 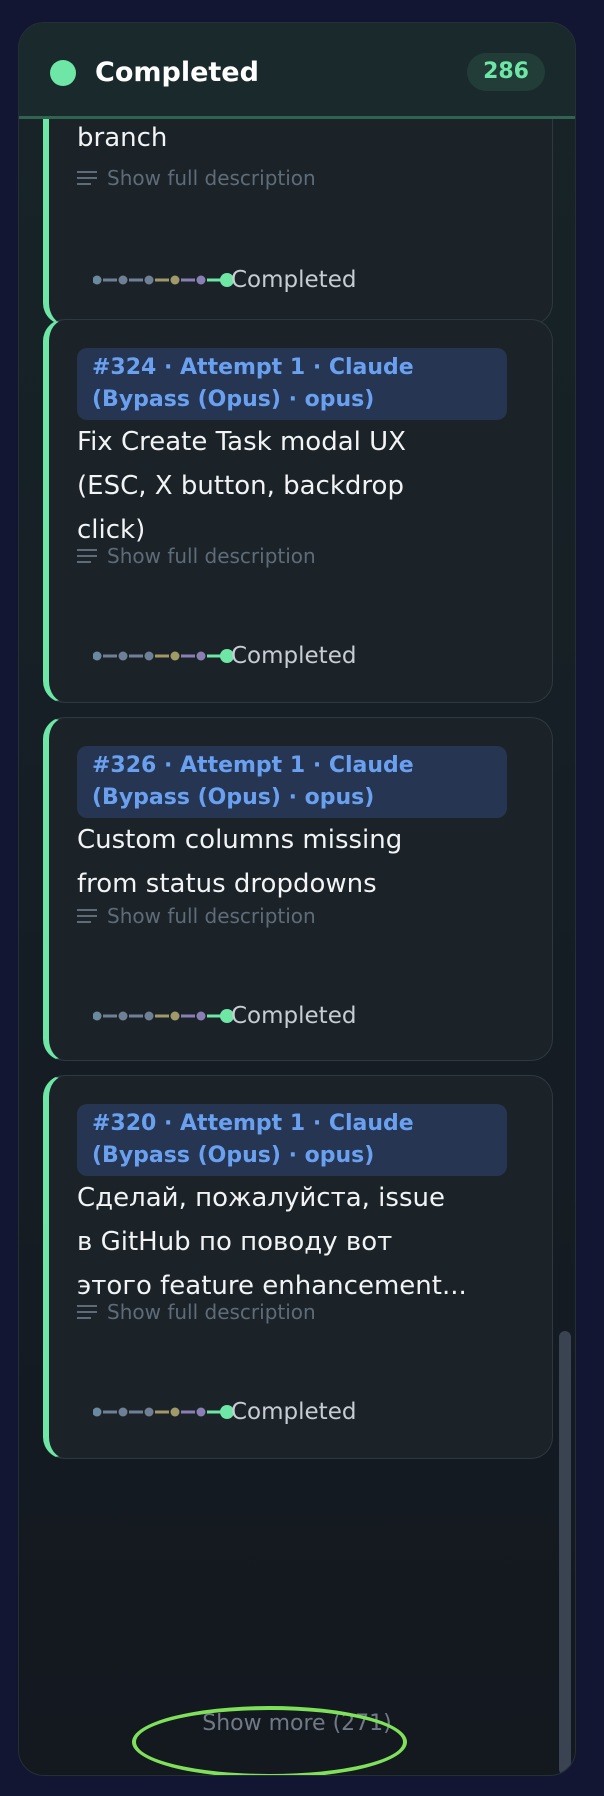 What do you see at coordinates (122, 138) in the screenshot?
I see `task-title: branch` at bounding box center [122, 138].